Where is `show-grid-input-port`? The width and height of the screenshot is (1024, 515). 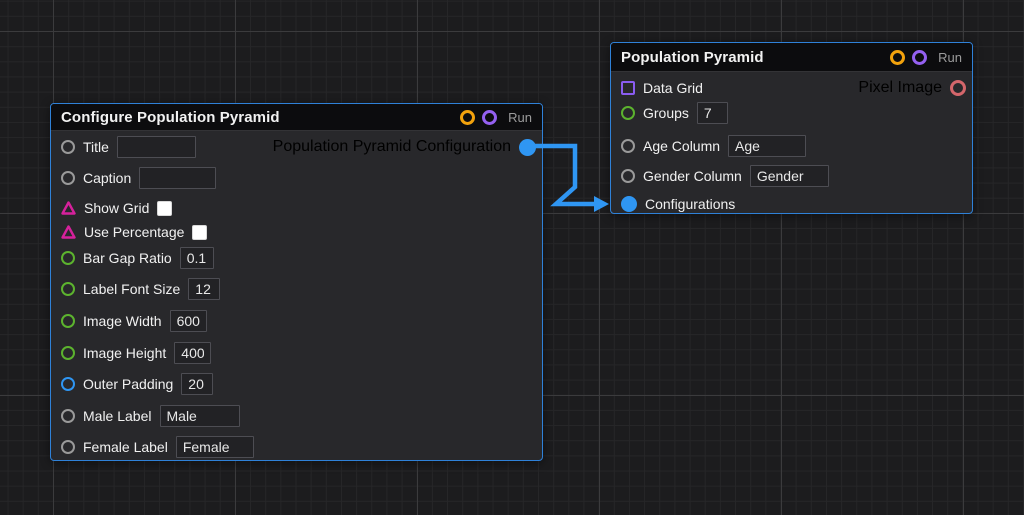 show-grid-input-port is located at coordinates (68, 208).